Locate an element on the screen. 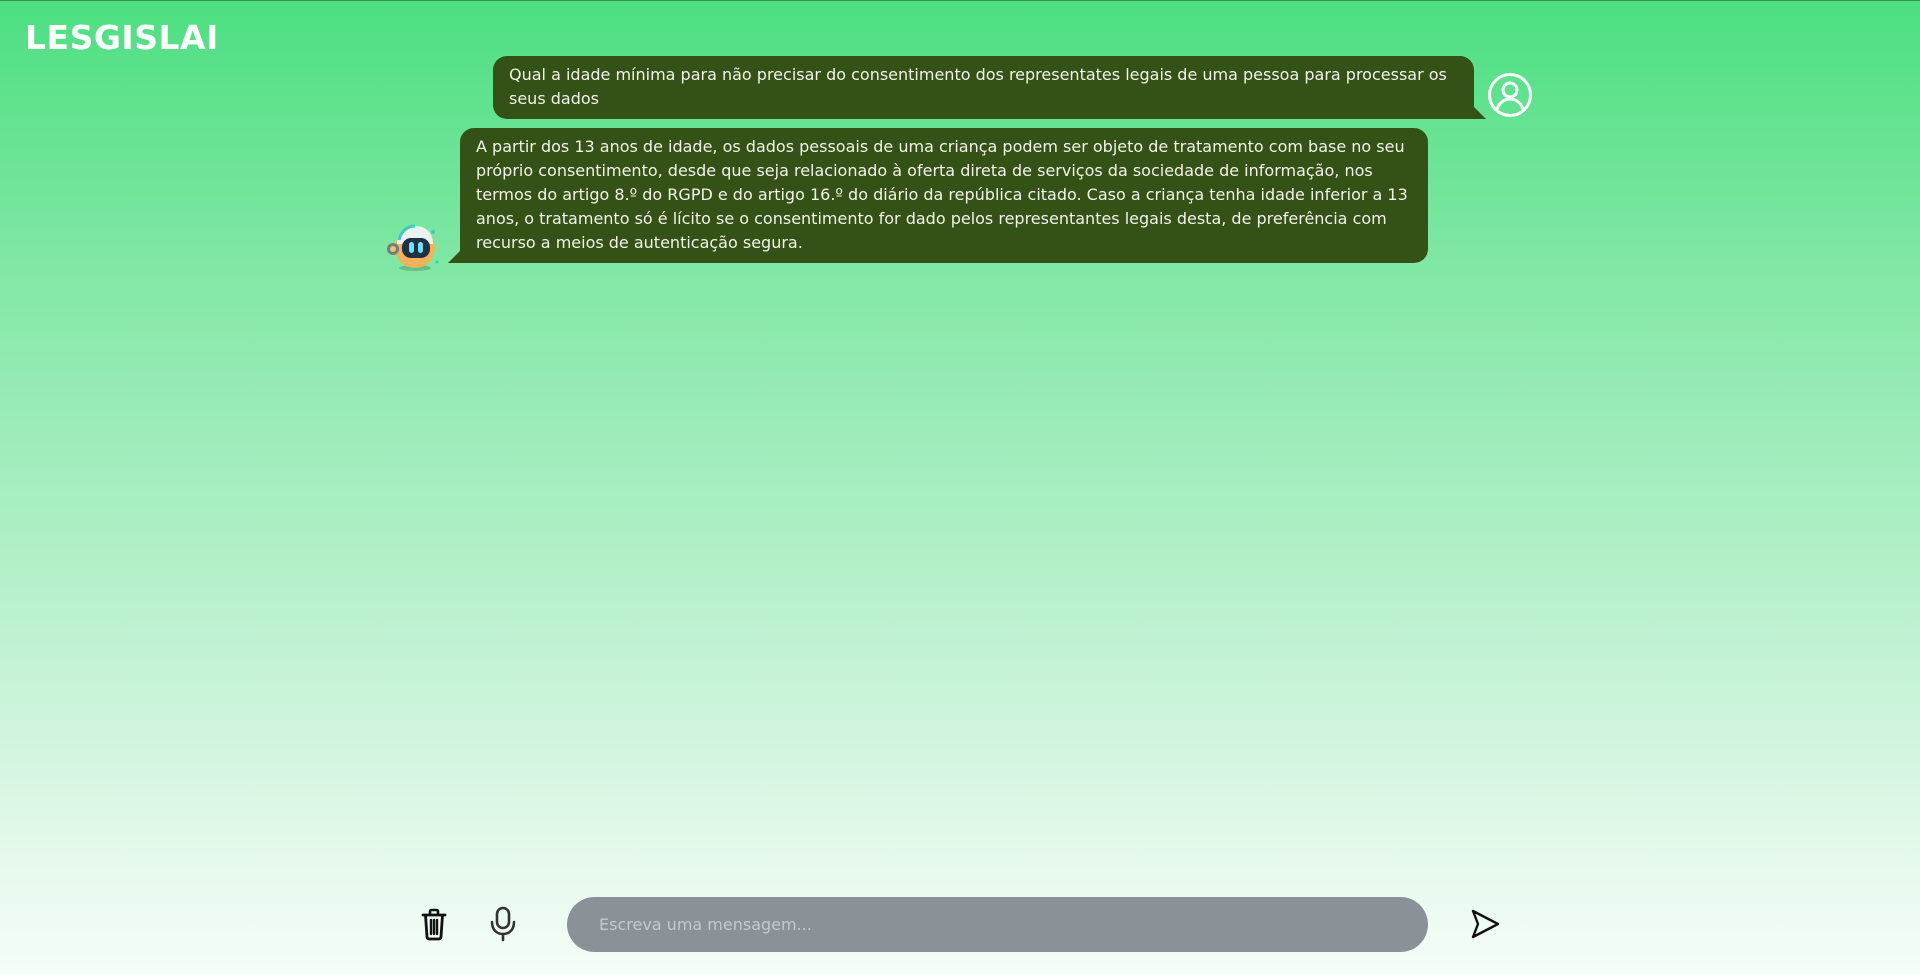 The height and width of the screenshot is (974, 1920). robot-avatar-icon is located at coordinates (413, 245).